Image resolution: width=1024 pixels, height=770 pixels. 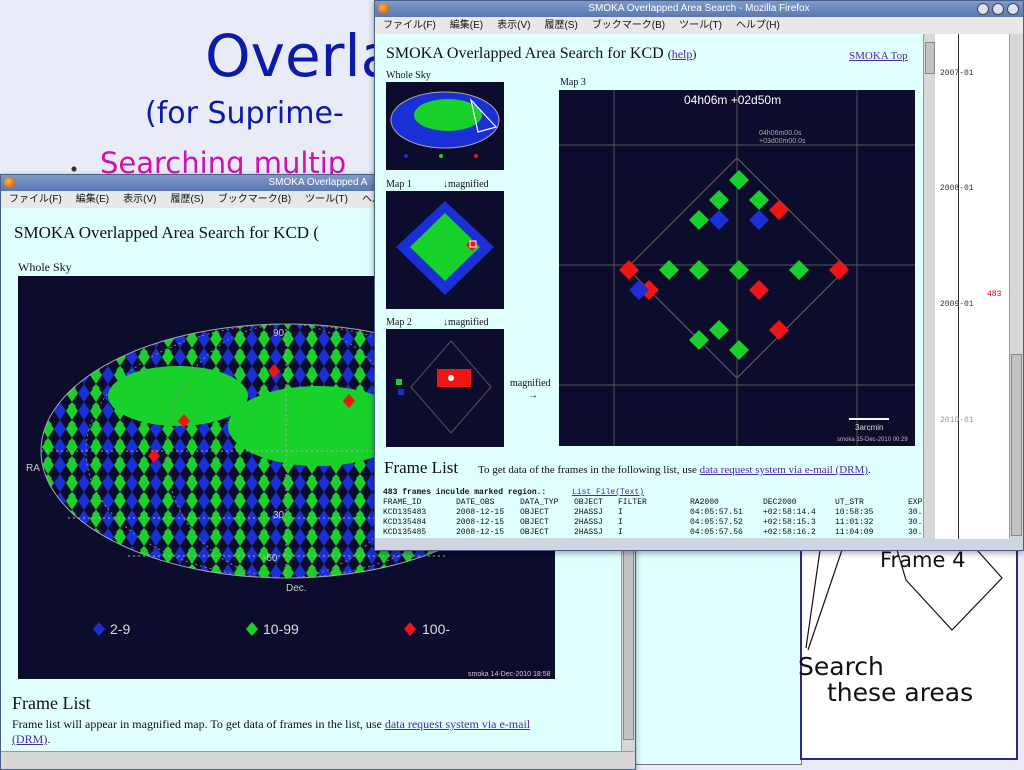 What do you see at coordinates (758, 25) in the screenshot?
I see `menu-help: ヘルプ(H)` at bounding box center [758, 25].